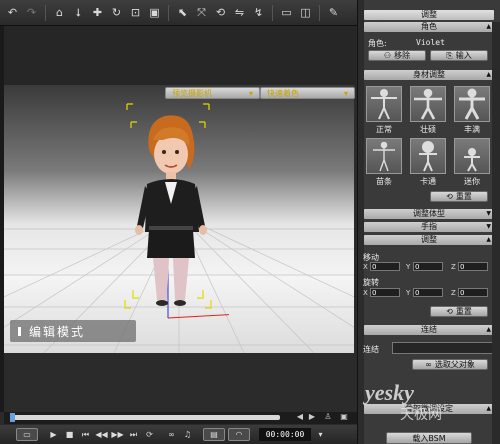  What do you see at coordinates (449, 55) in the screenshot?
I see `folder-icon: ⎘` at bounding box center [449, 55].